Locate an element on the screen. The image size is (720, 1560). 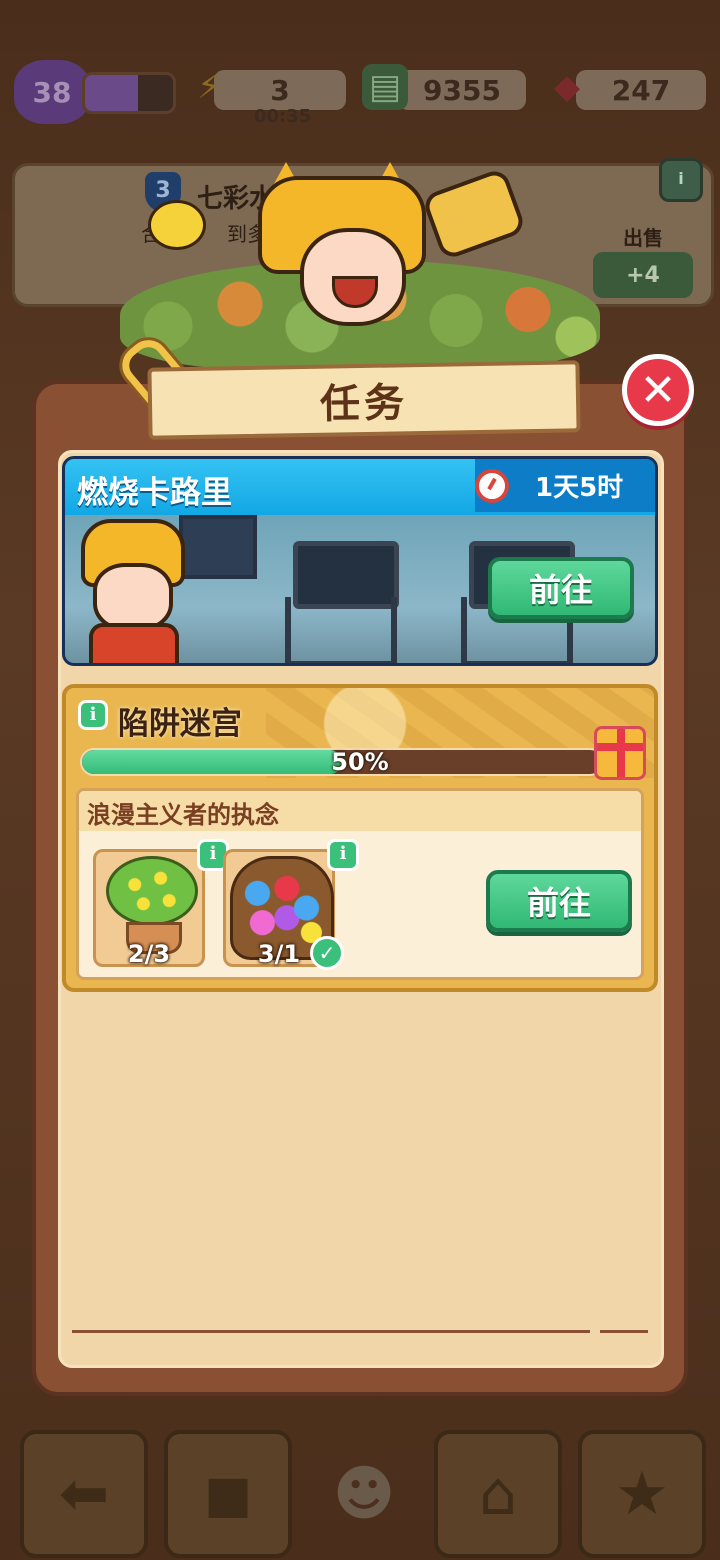
check-icon: ✓ is located at coordinates (327, 953).